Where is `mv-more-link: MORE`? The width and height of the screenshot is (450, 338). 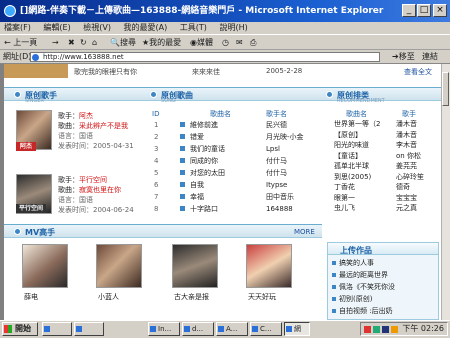
mv-more-link: MORE is located at coordinates (304, 232).